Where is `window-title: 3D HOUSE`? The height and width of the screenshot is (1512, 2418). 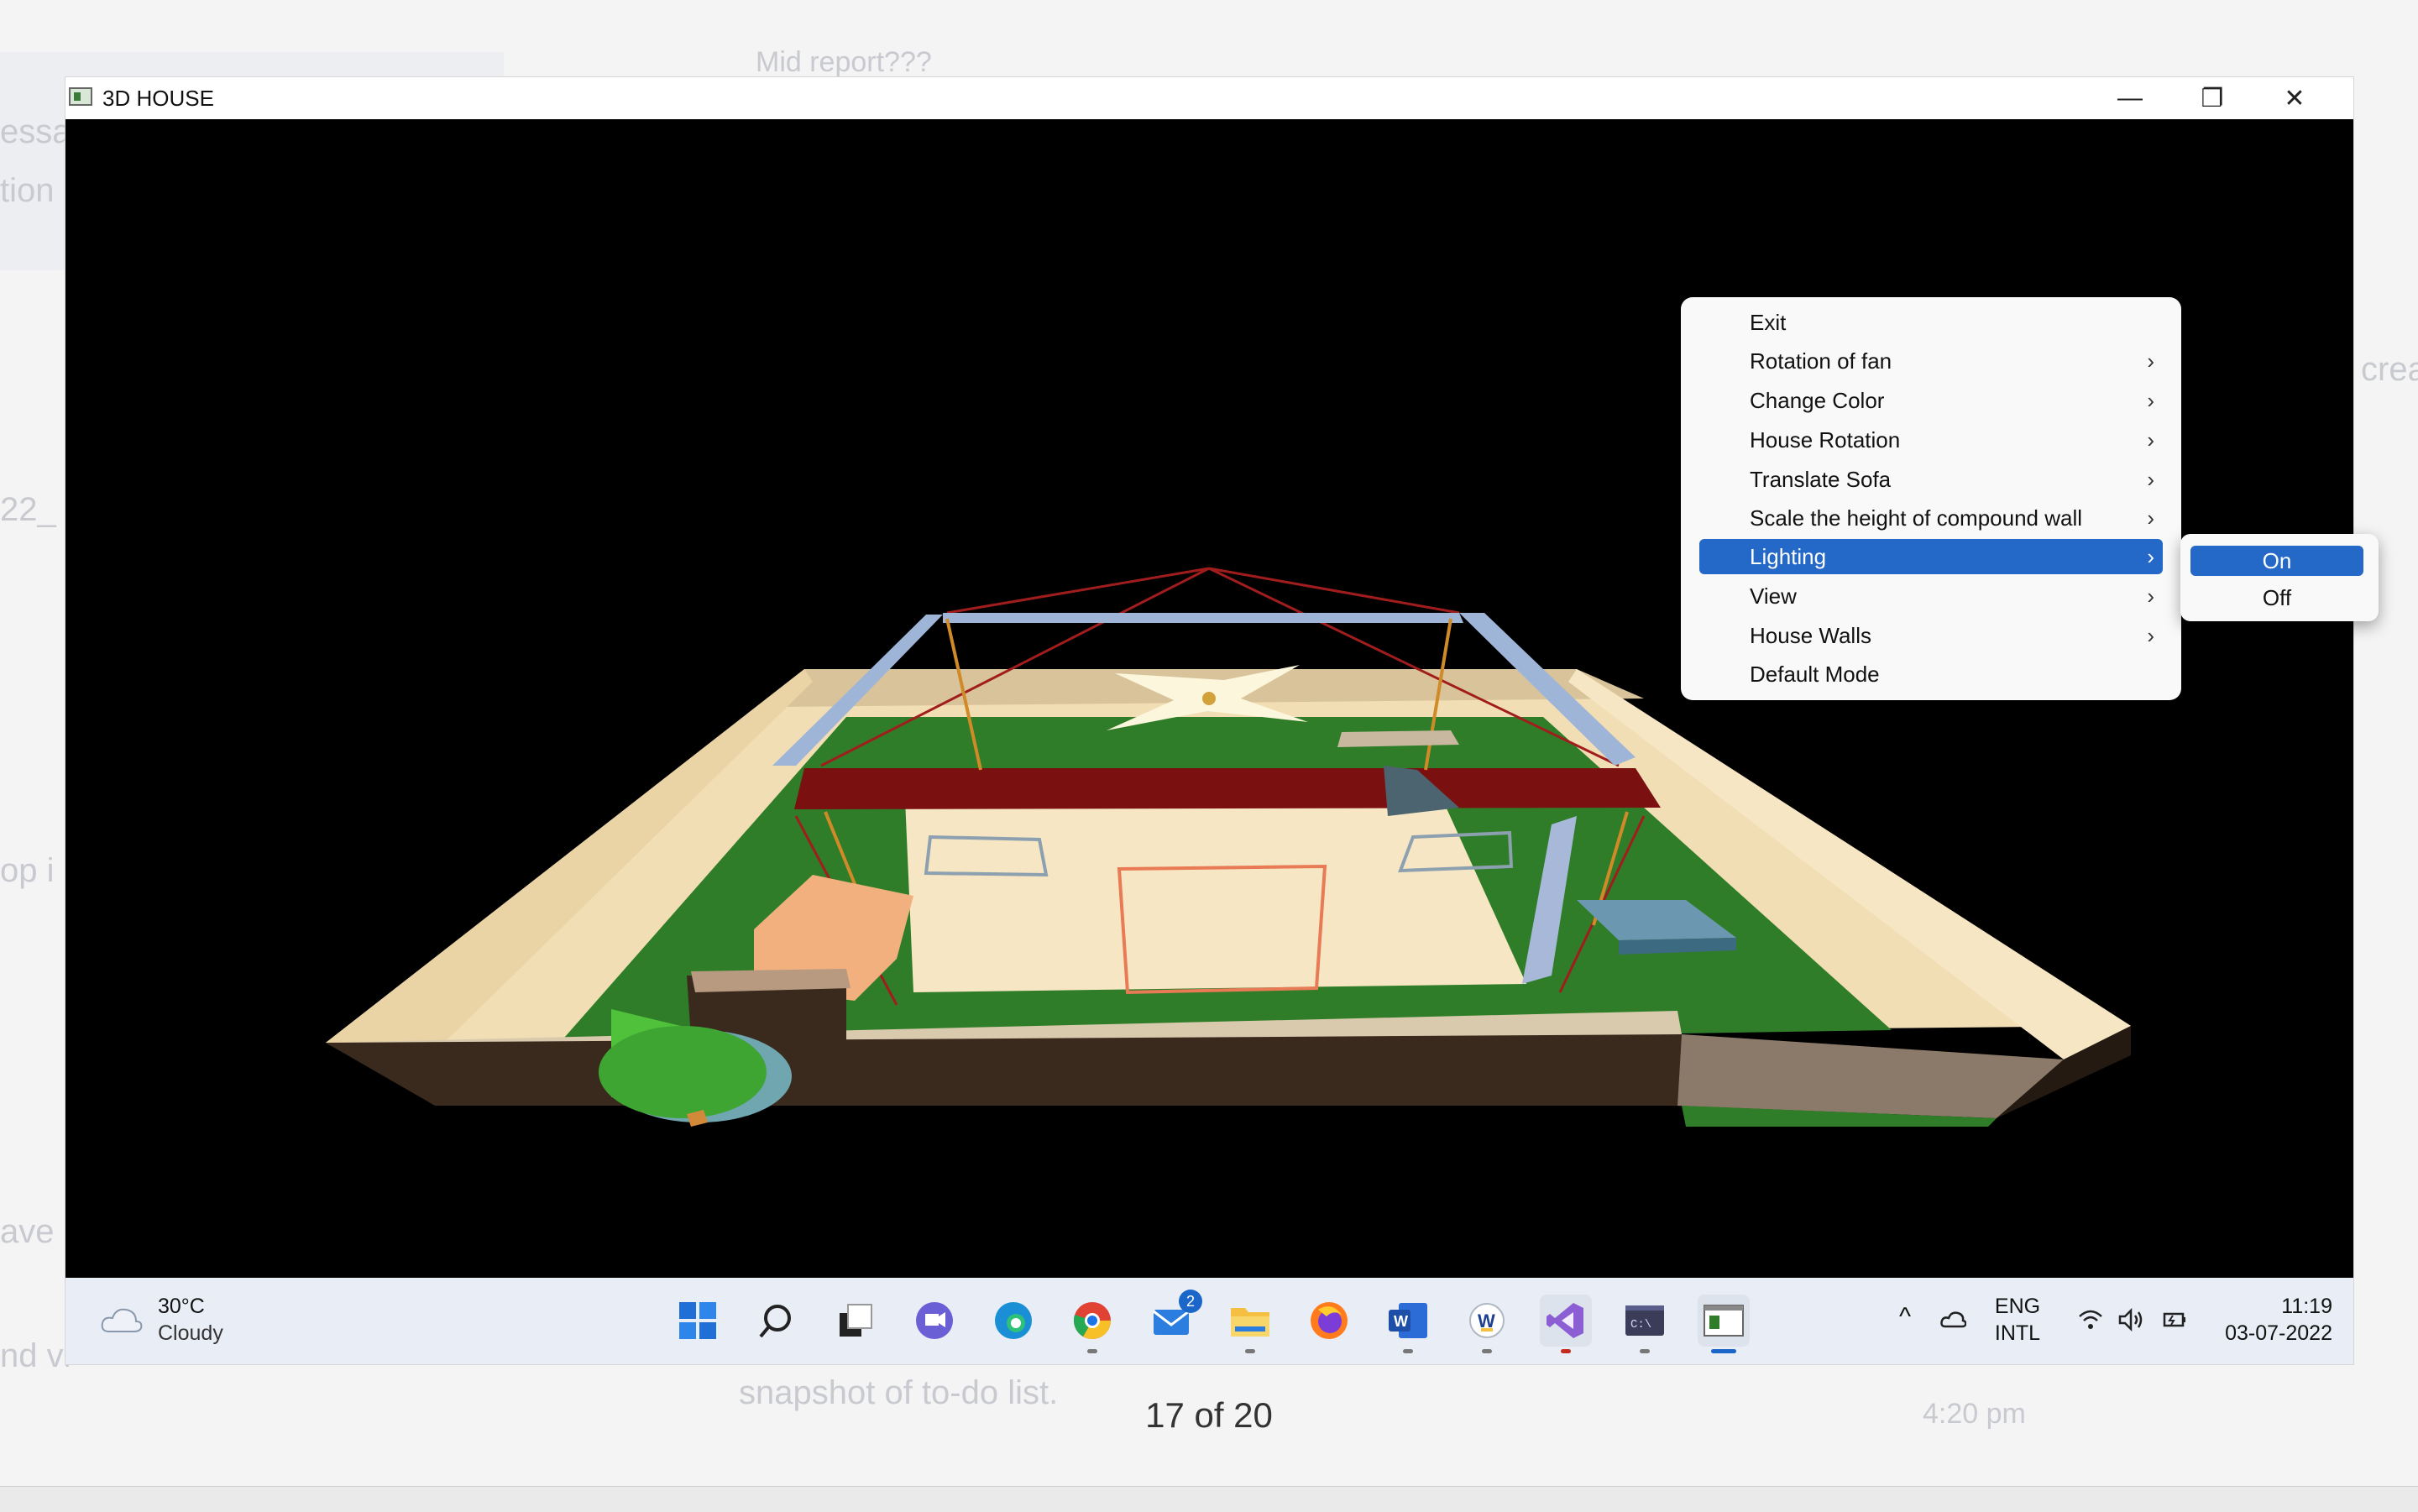 window-title: 3D HOUSE is located at coordinates (158, 98).